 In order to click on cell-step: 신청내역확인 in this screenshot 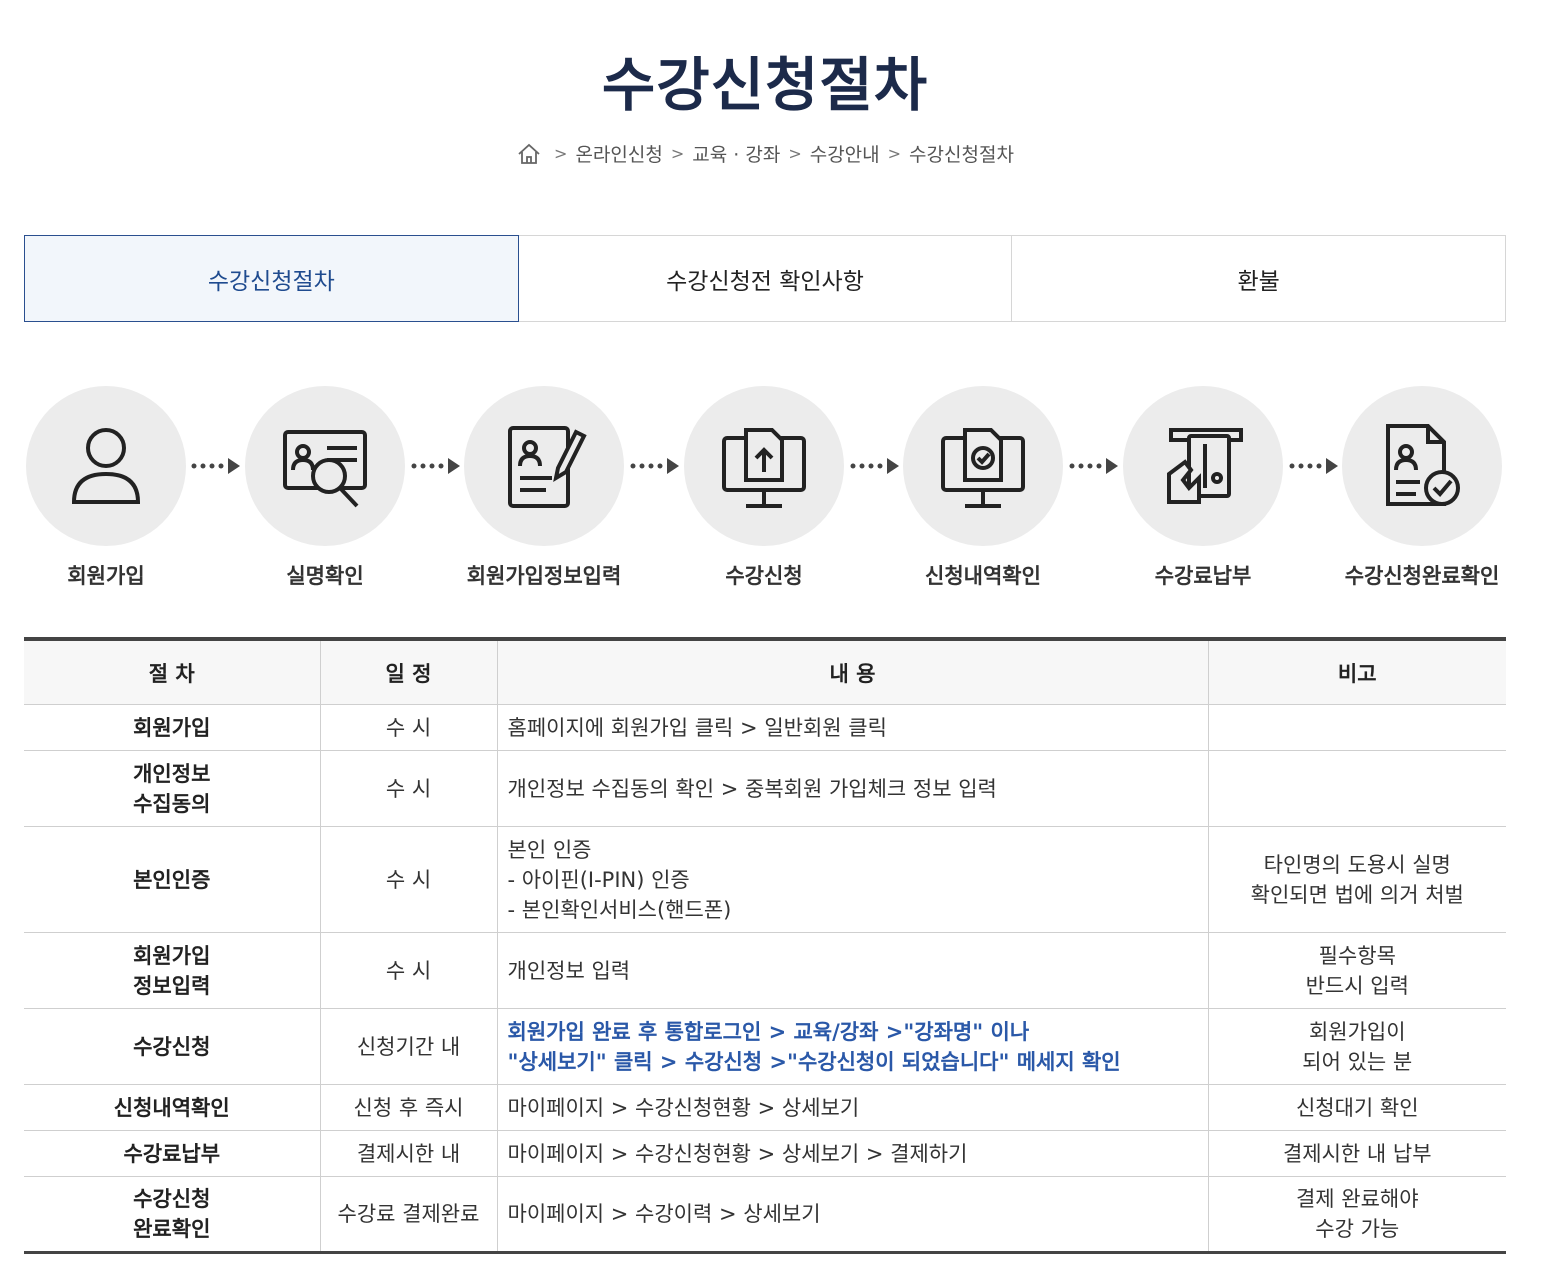, I will do `click(172, 1107)`.